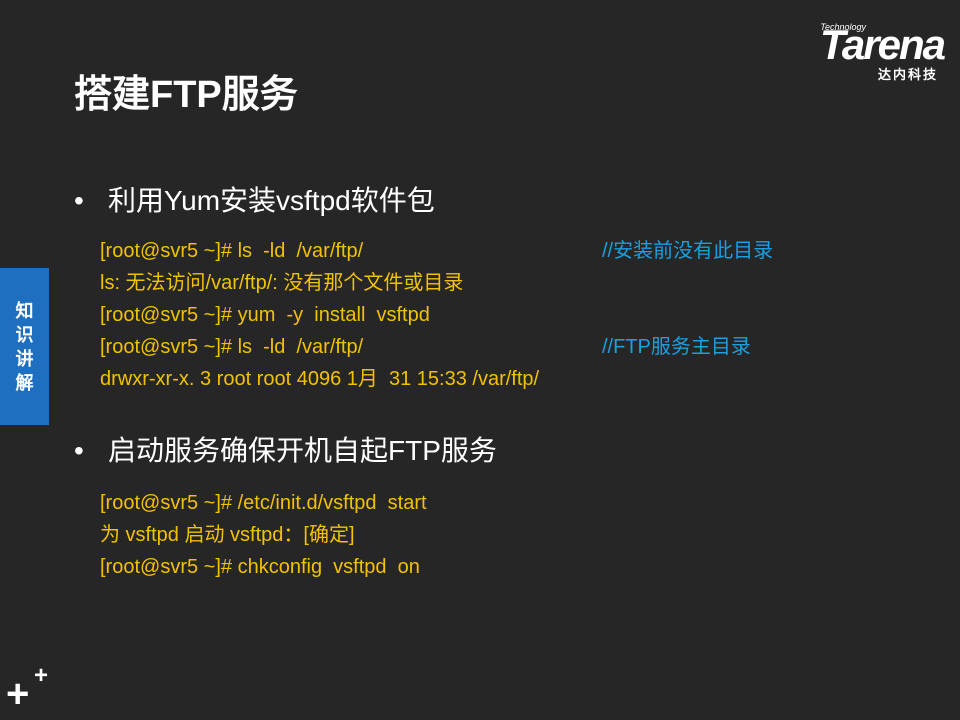  I want to click on slide-title: 搭建FTP服务, so click(186, 95).